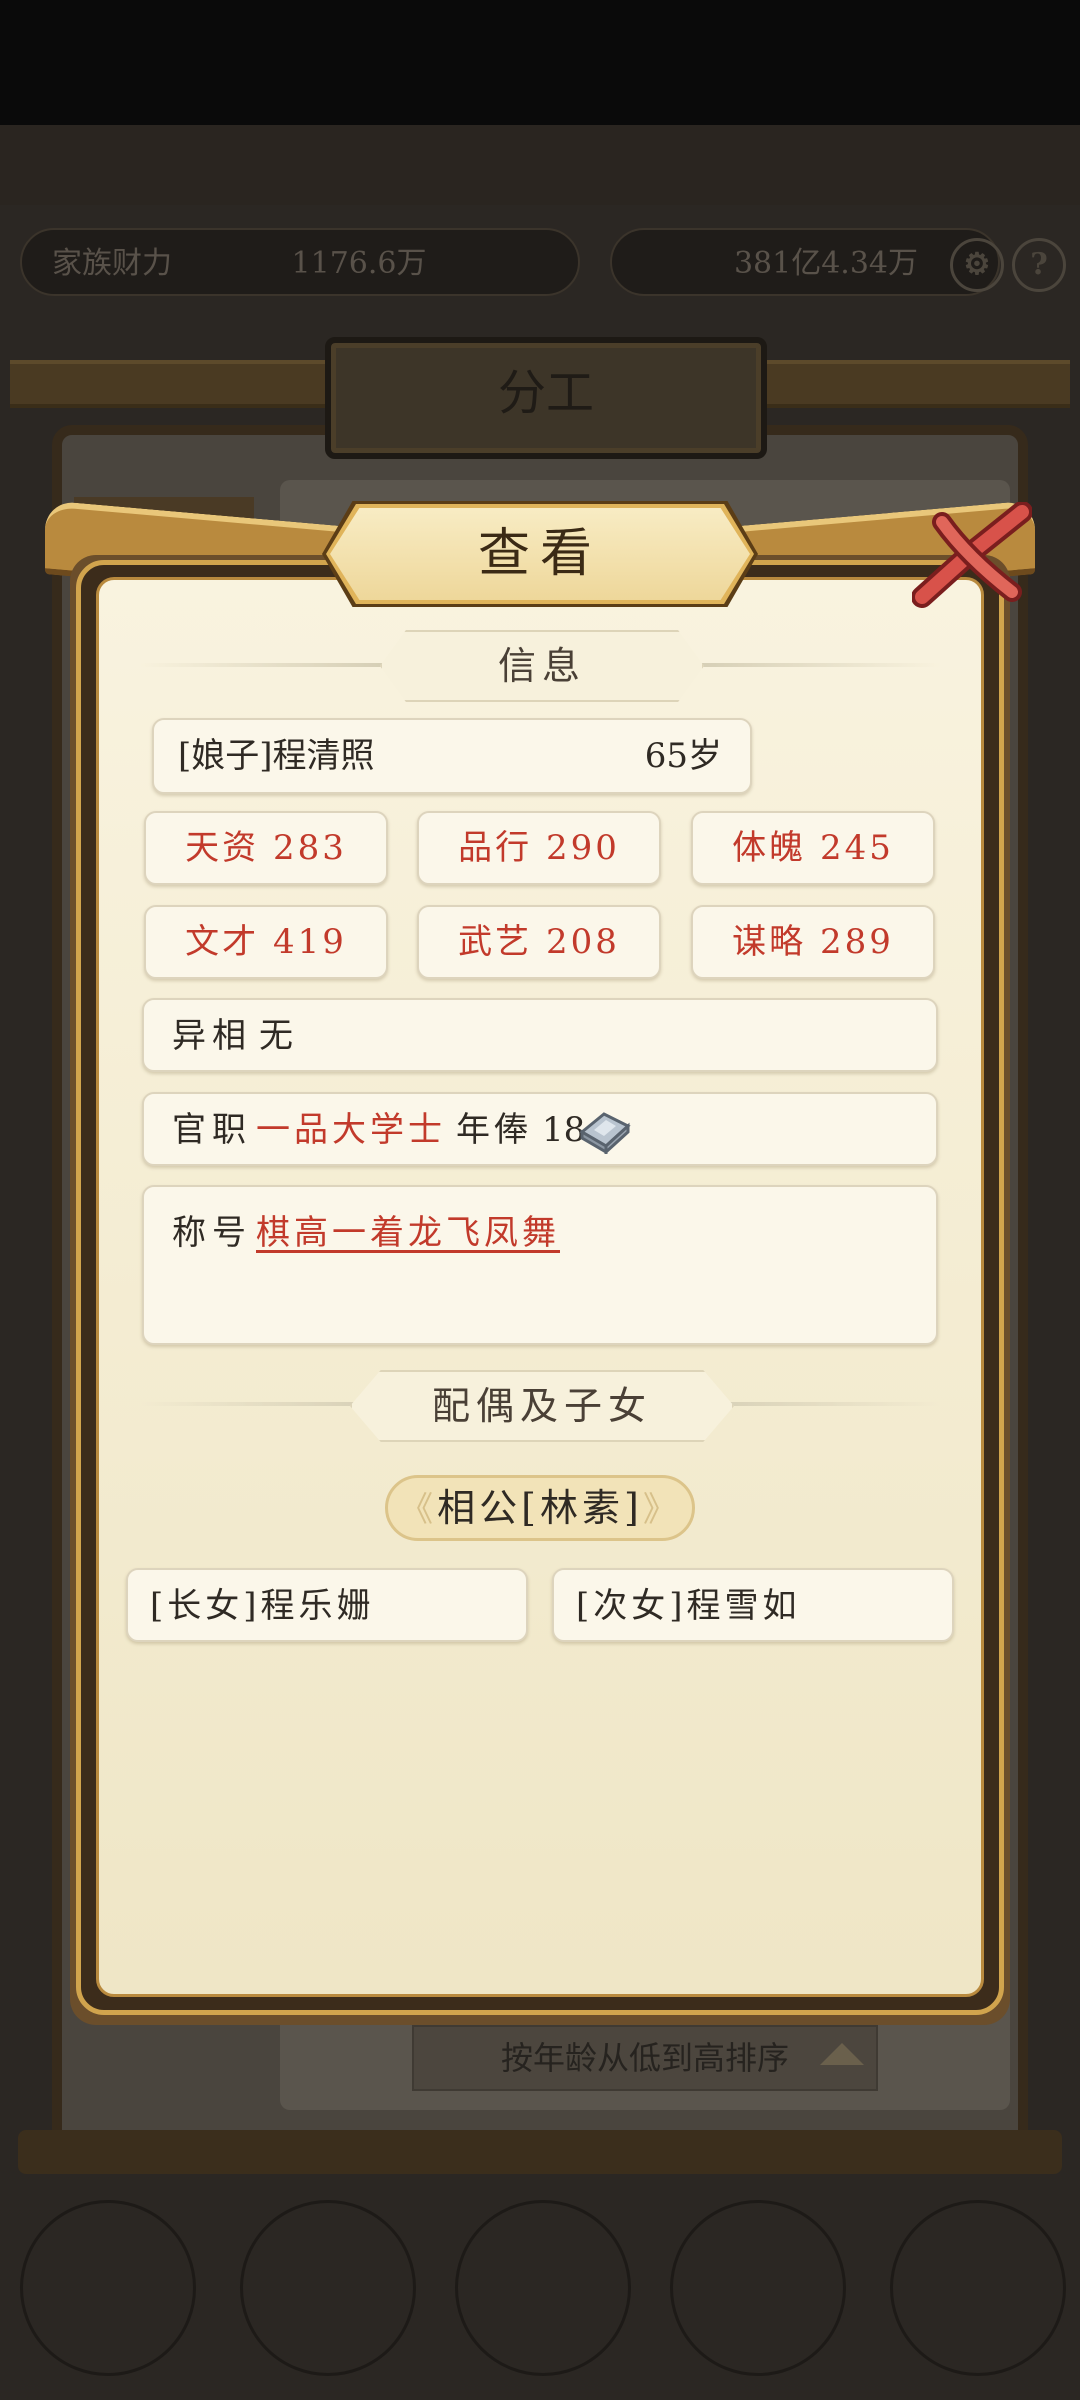 The height and width of the screenshot is (2400, 1080). What do you see at coordinates (539, 848) in the screenshot?
I see `stat-conduct: 品行 290` at bounding box center [539, 848].